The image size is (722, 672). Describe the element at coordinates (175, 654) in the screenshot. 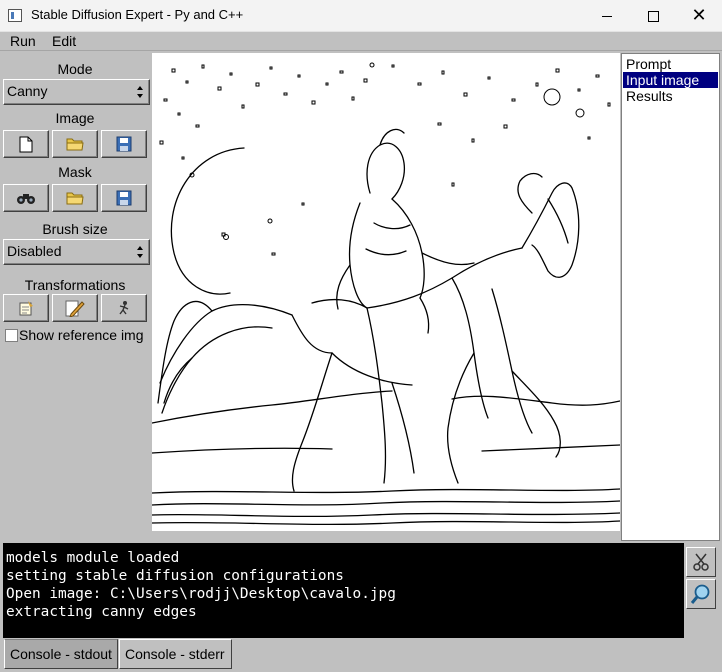

I see `tab-console-stderr: Console - stderr` at that location.